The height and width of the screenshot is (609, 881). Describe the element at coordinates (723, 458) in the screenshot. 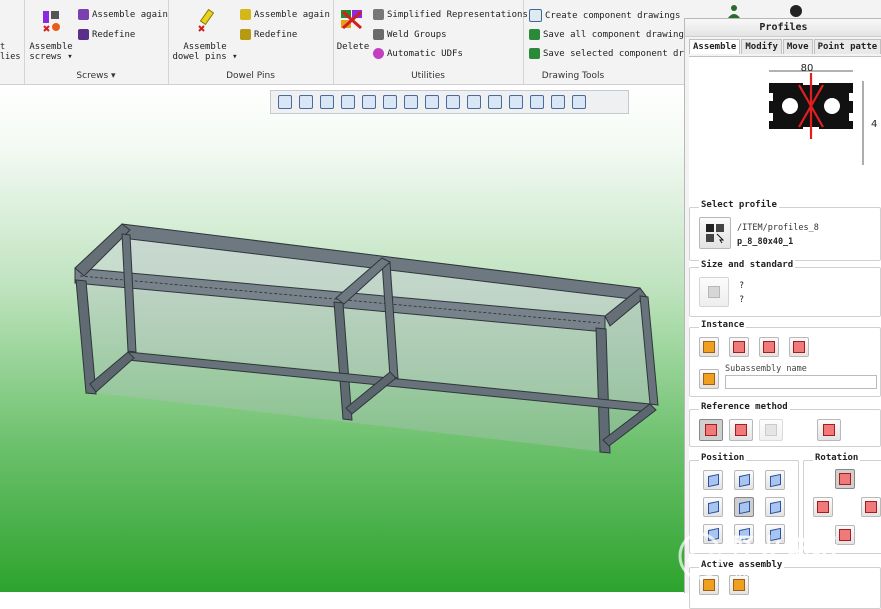

I see `position-title: Position` at that location.